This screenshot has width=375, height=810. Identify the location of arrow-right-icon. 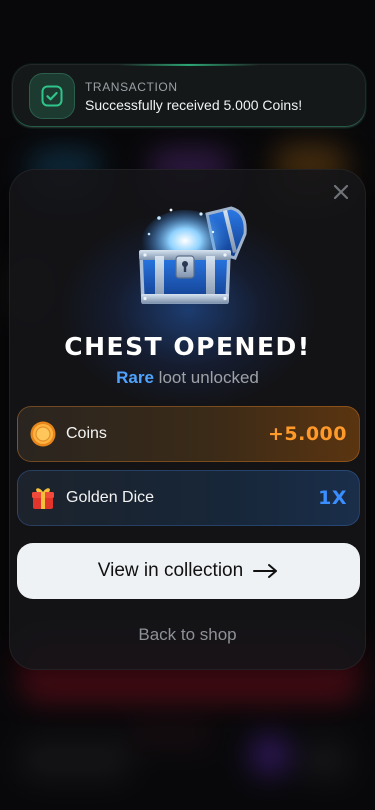
(265, 571).